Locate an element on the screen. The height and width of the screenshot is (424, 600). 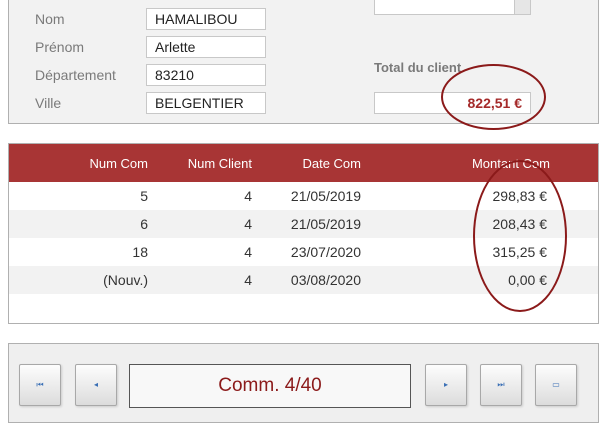
total-client-field: 822,51 € is located at coordinates (452, 103).